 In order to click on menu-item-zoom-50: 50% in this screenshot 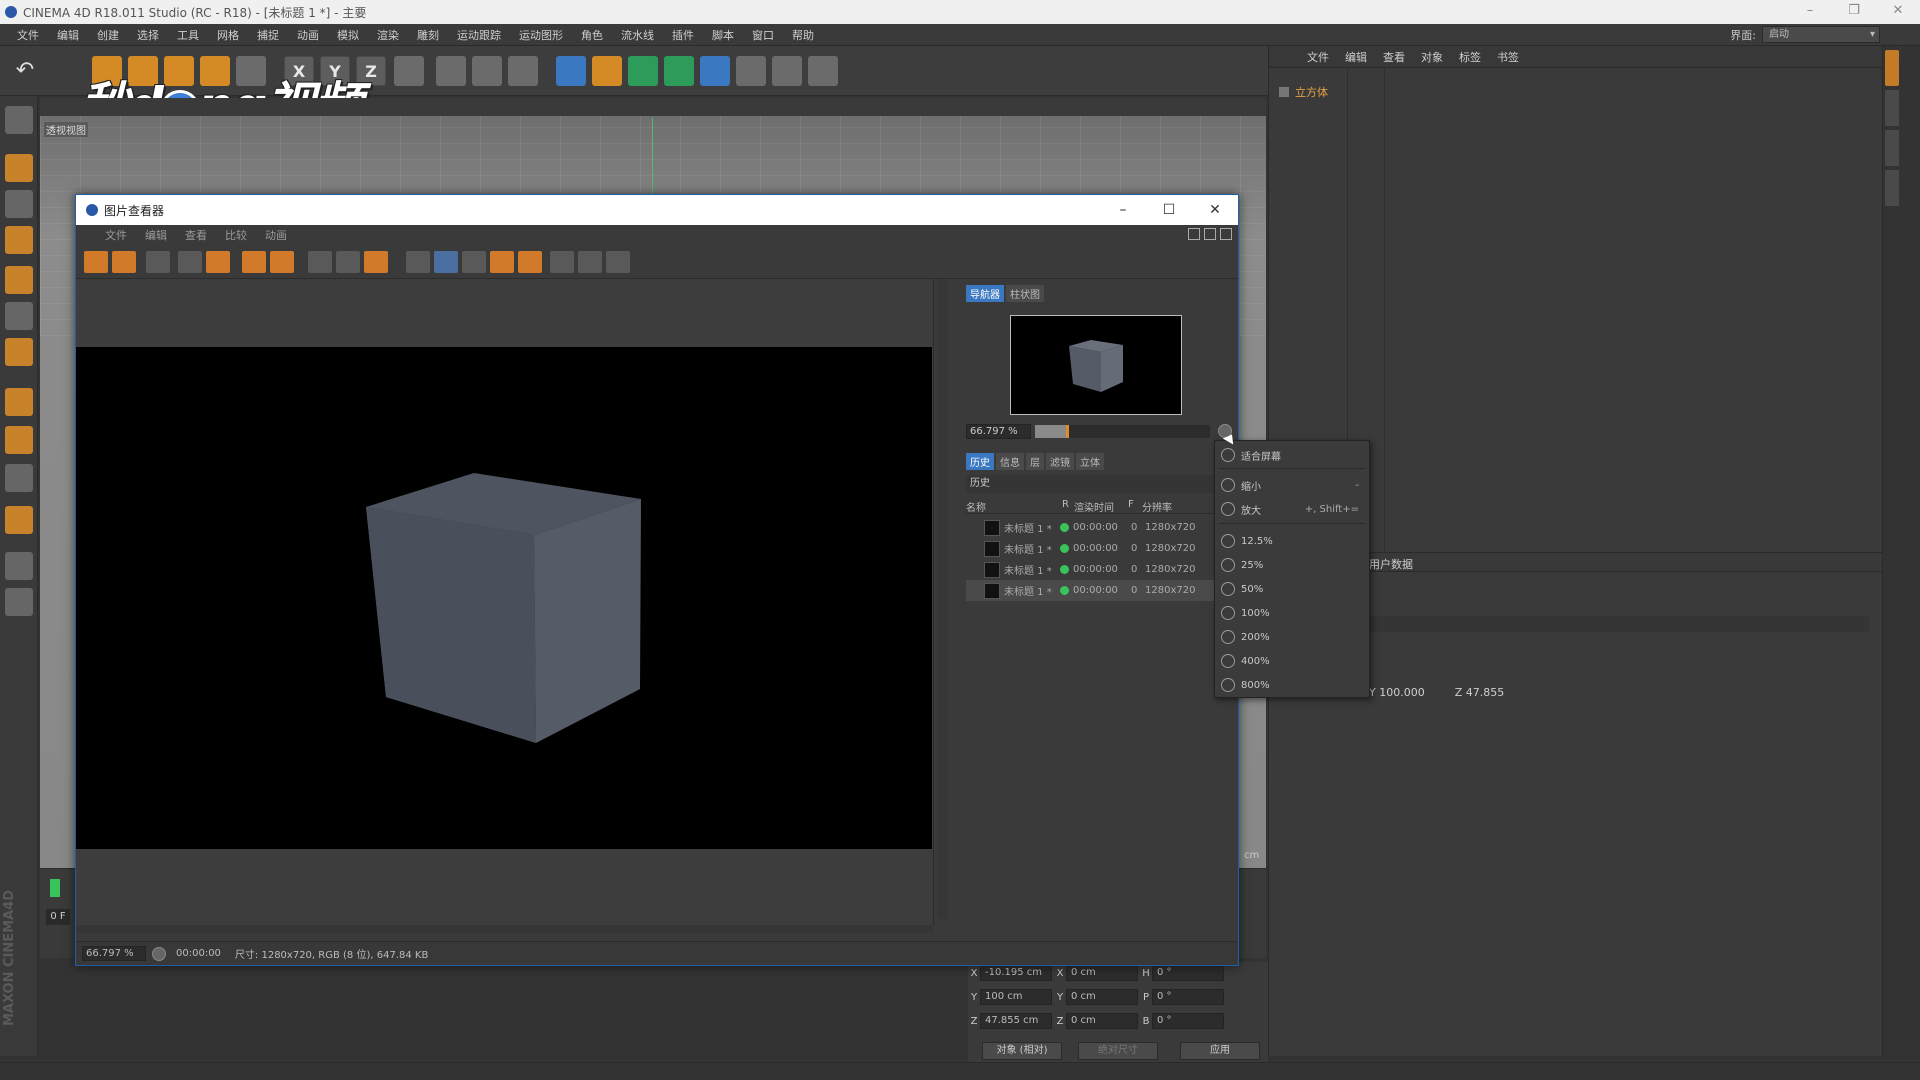, I will do `click(1292, 589)`.